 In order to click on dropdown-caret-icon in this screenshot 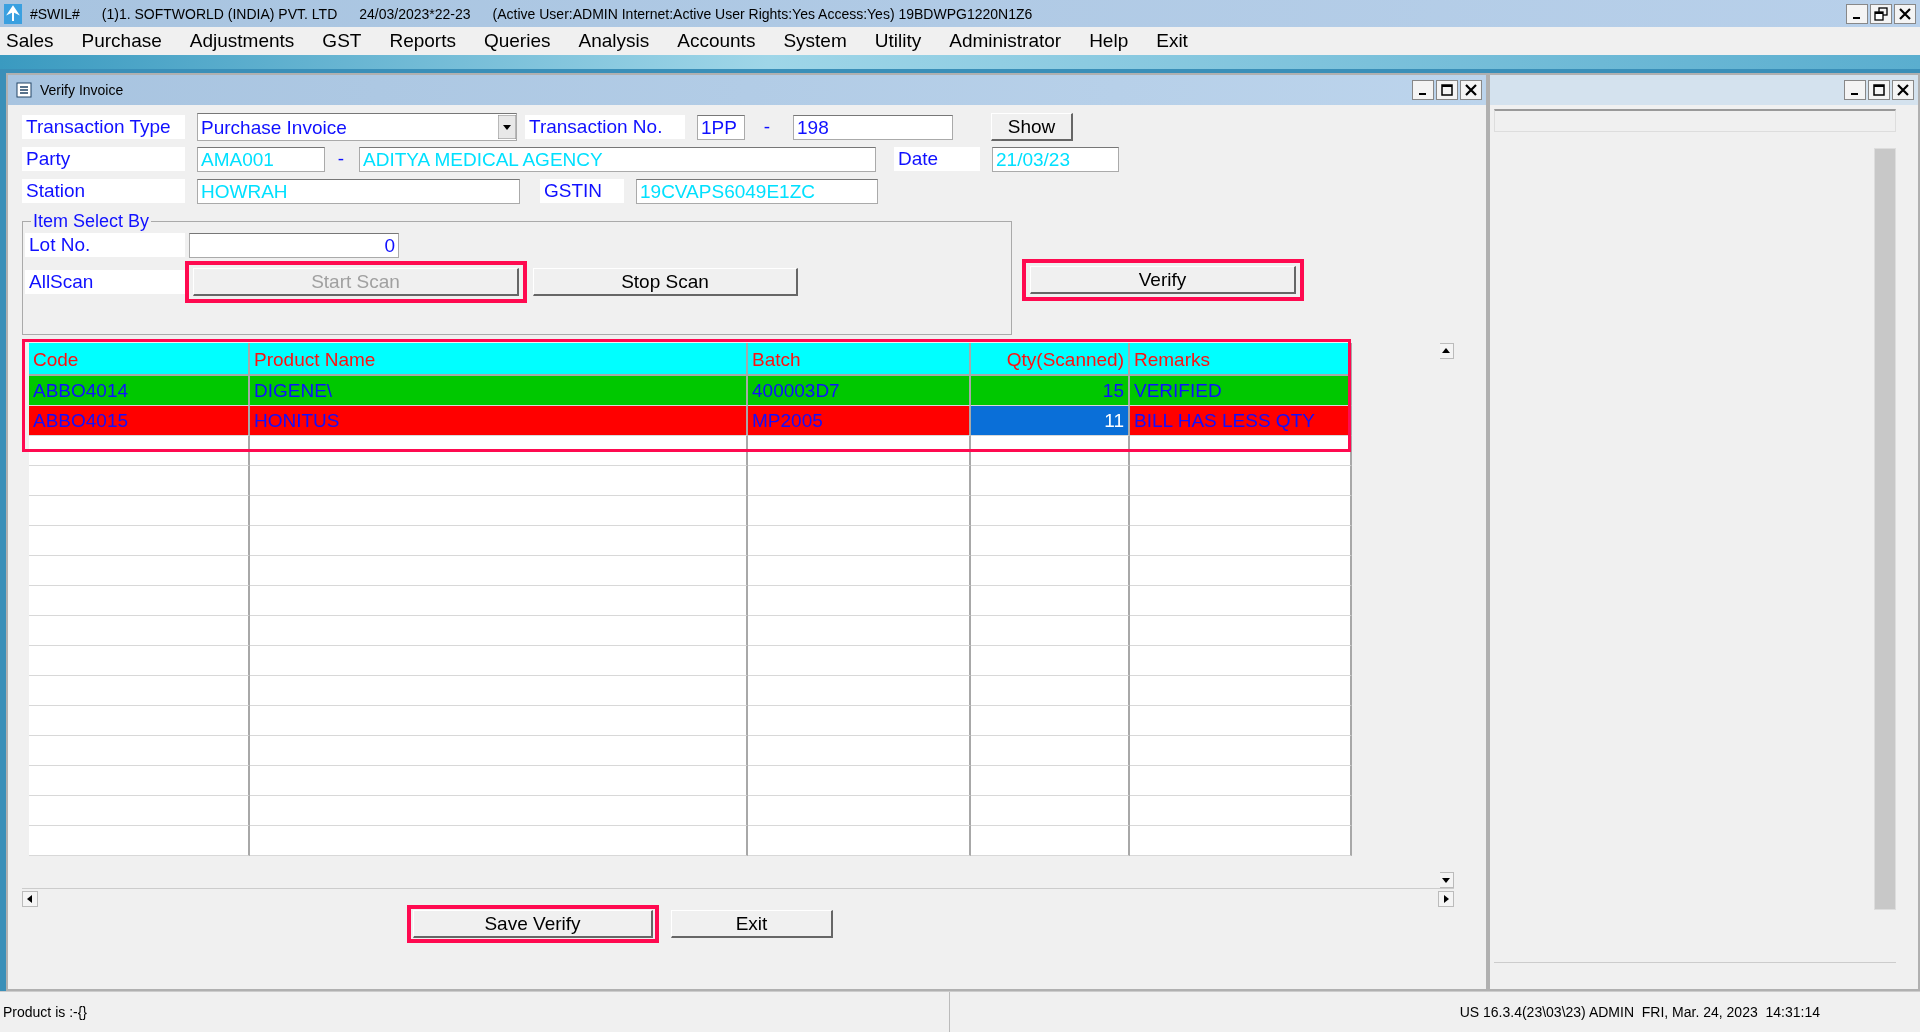, I will do `click(507, 127)`.